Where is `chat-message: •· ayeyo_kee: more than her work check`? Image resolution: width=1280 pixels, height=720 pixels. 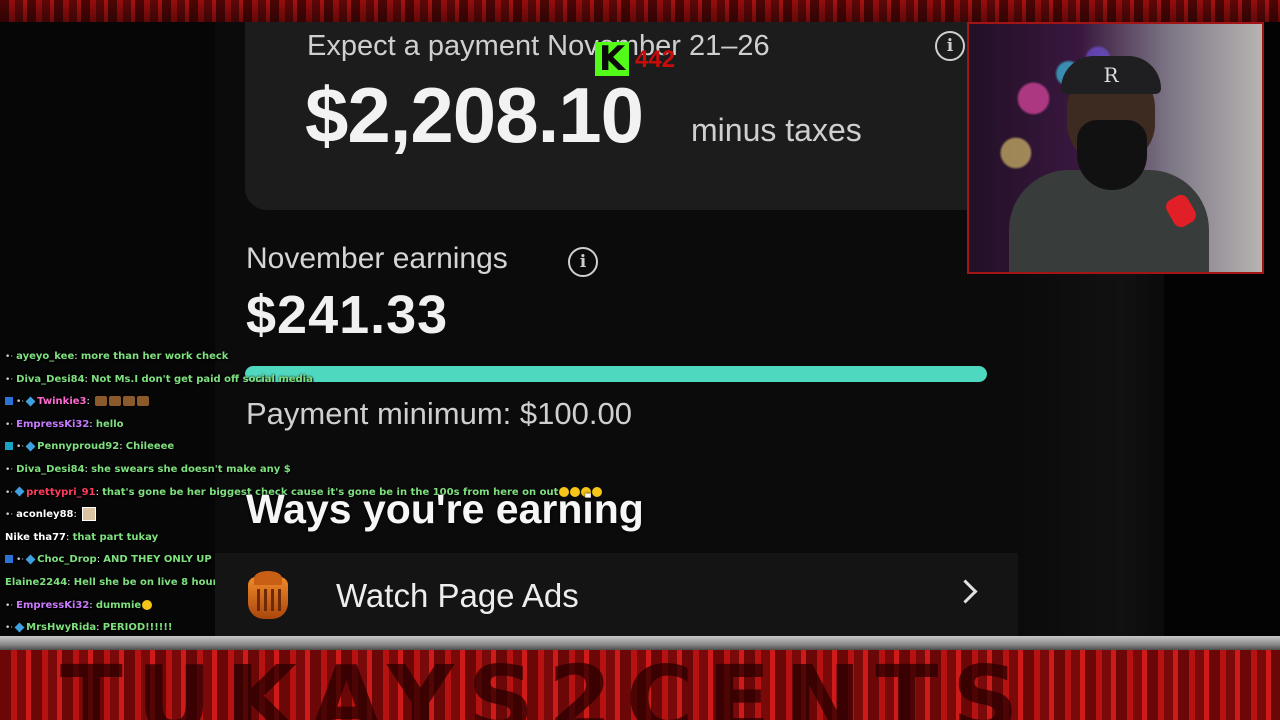
chat-message: •· ayeyo_kee: more than her work check is located at coordinates (260, 357).